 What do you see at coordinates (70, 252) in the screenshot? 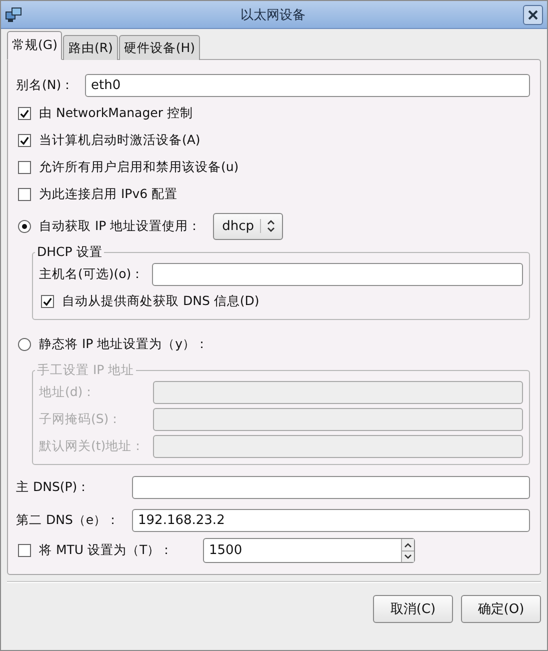
I see `group-title: DHCP 设置` at bounding box center [70, 252].